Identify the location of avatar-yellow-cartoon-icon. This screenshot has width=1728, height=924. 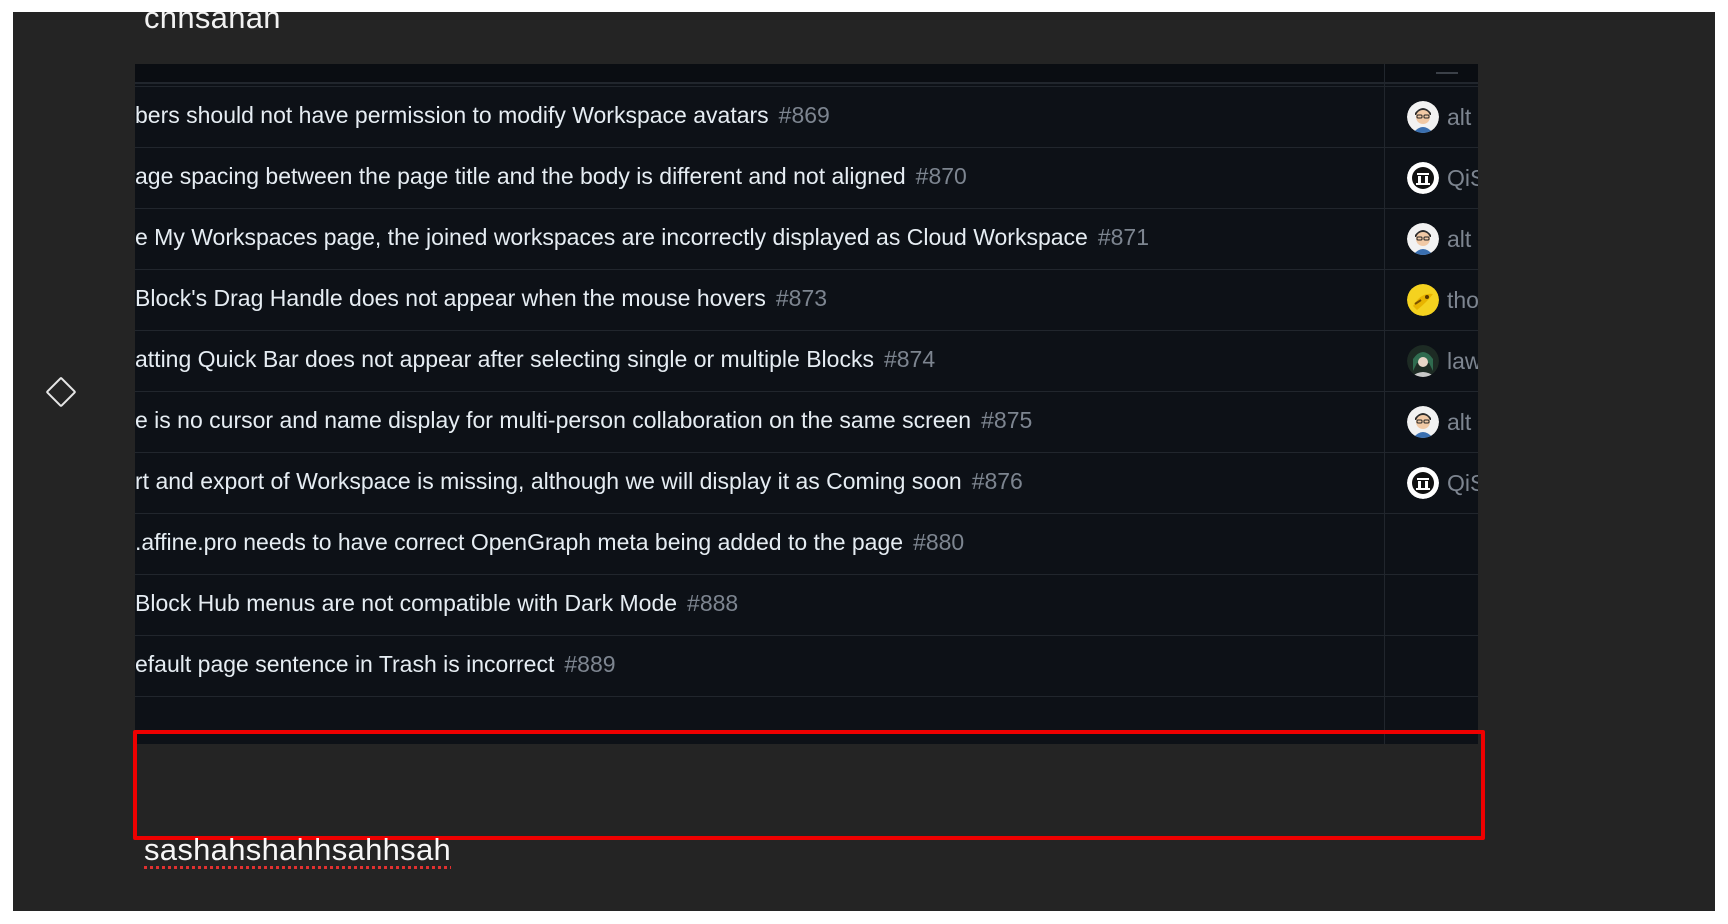
(1423, 300).